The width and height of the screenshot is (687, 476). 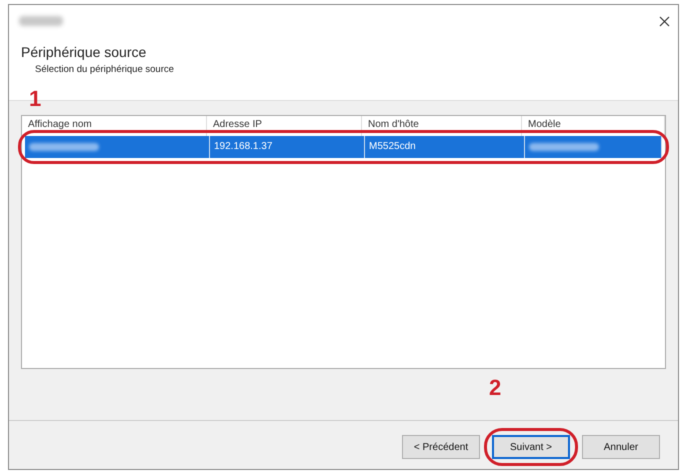 I want to click on wizard-button: Annuler, so click(x=621, y=447).